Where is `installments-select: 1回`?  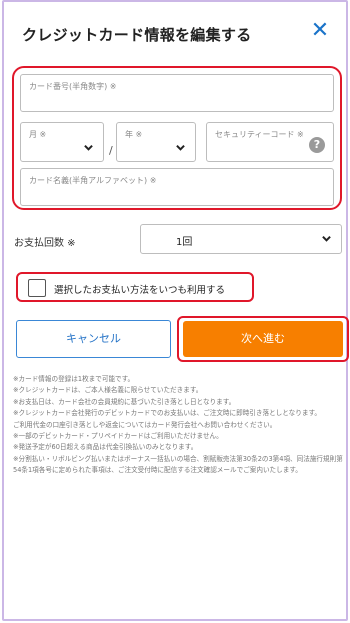 installments-select: 1回 is located at coordinates (241, 239).